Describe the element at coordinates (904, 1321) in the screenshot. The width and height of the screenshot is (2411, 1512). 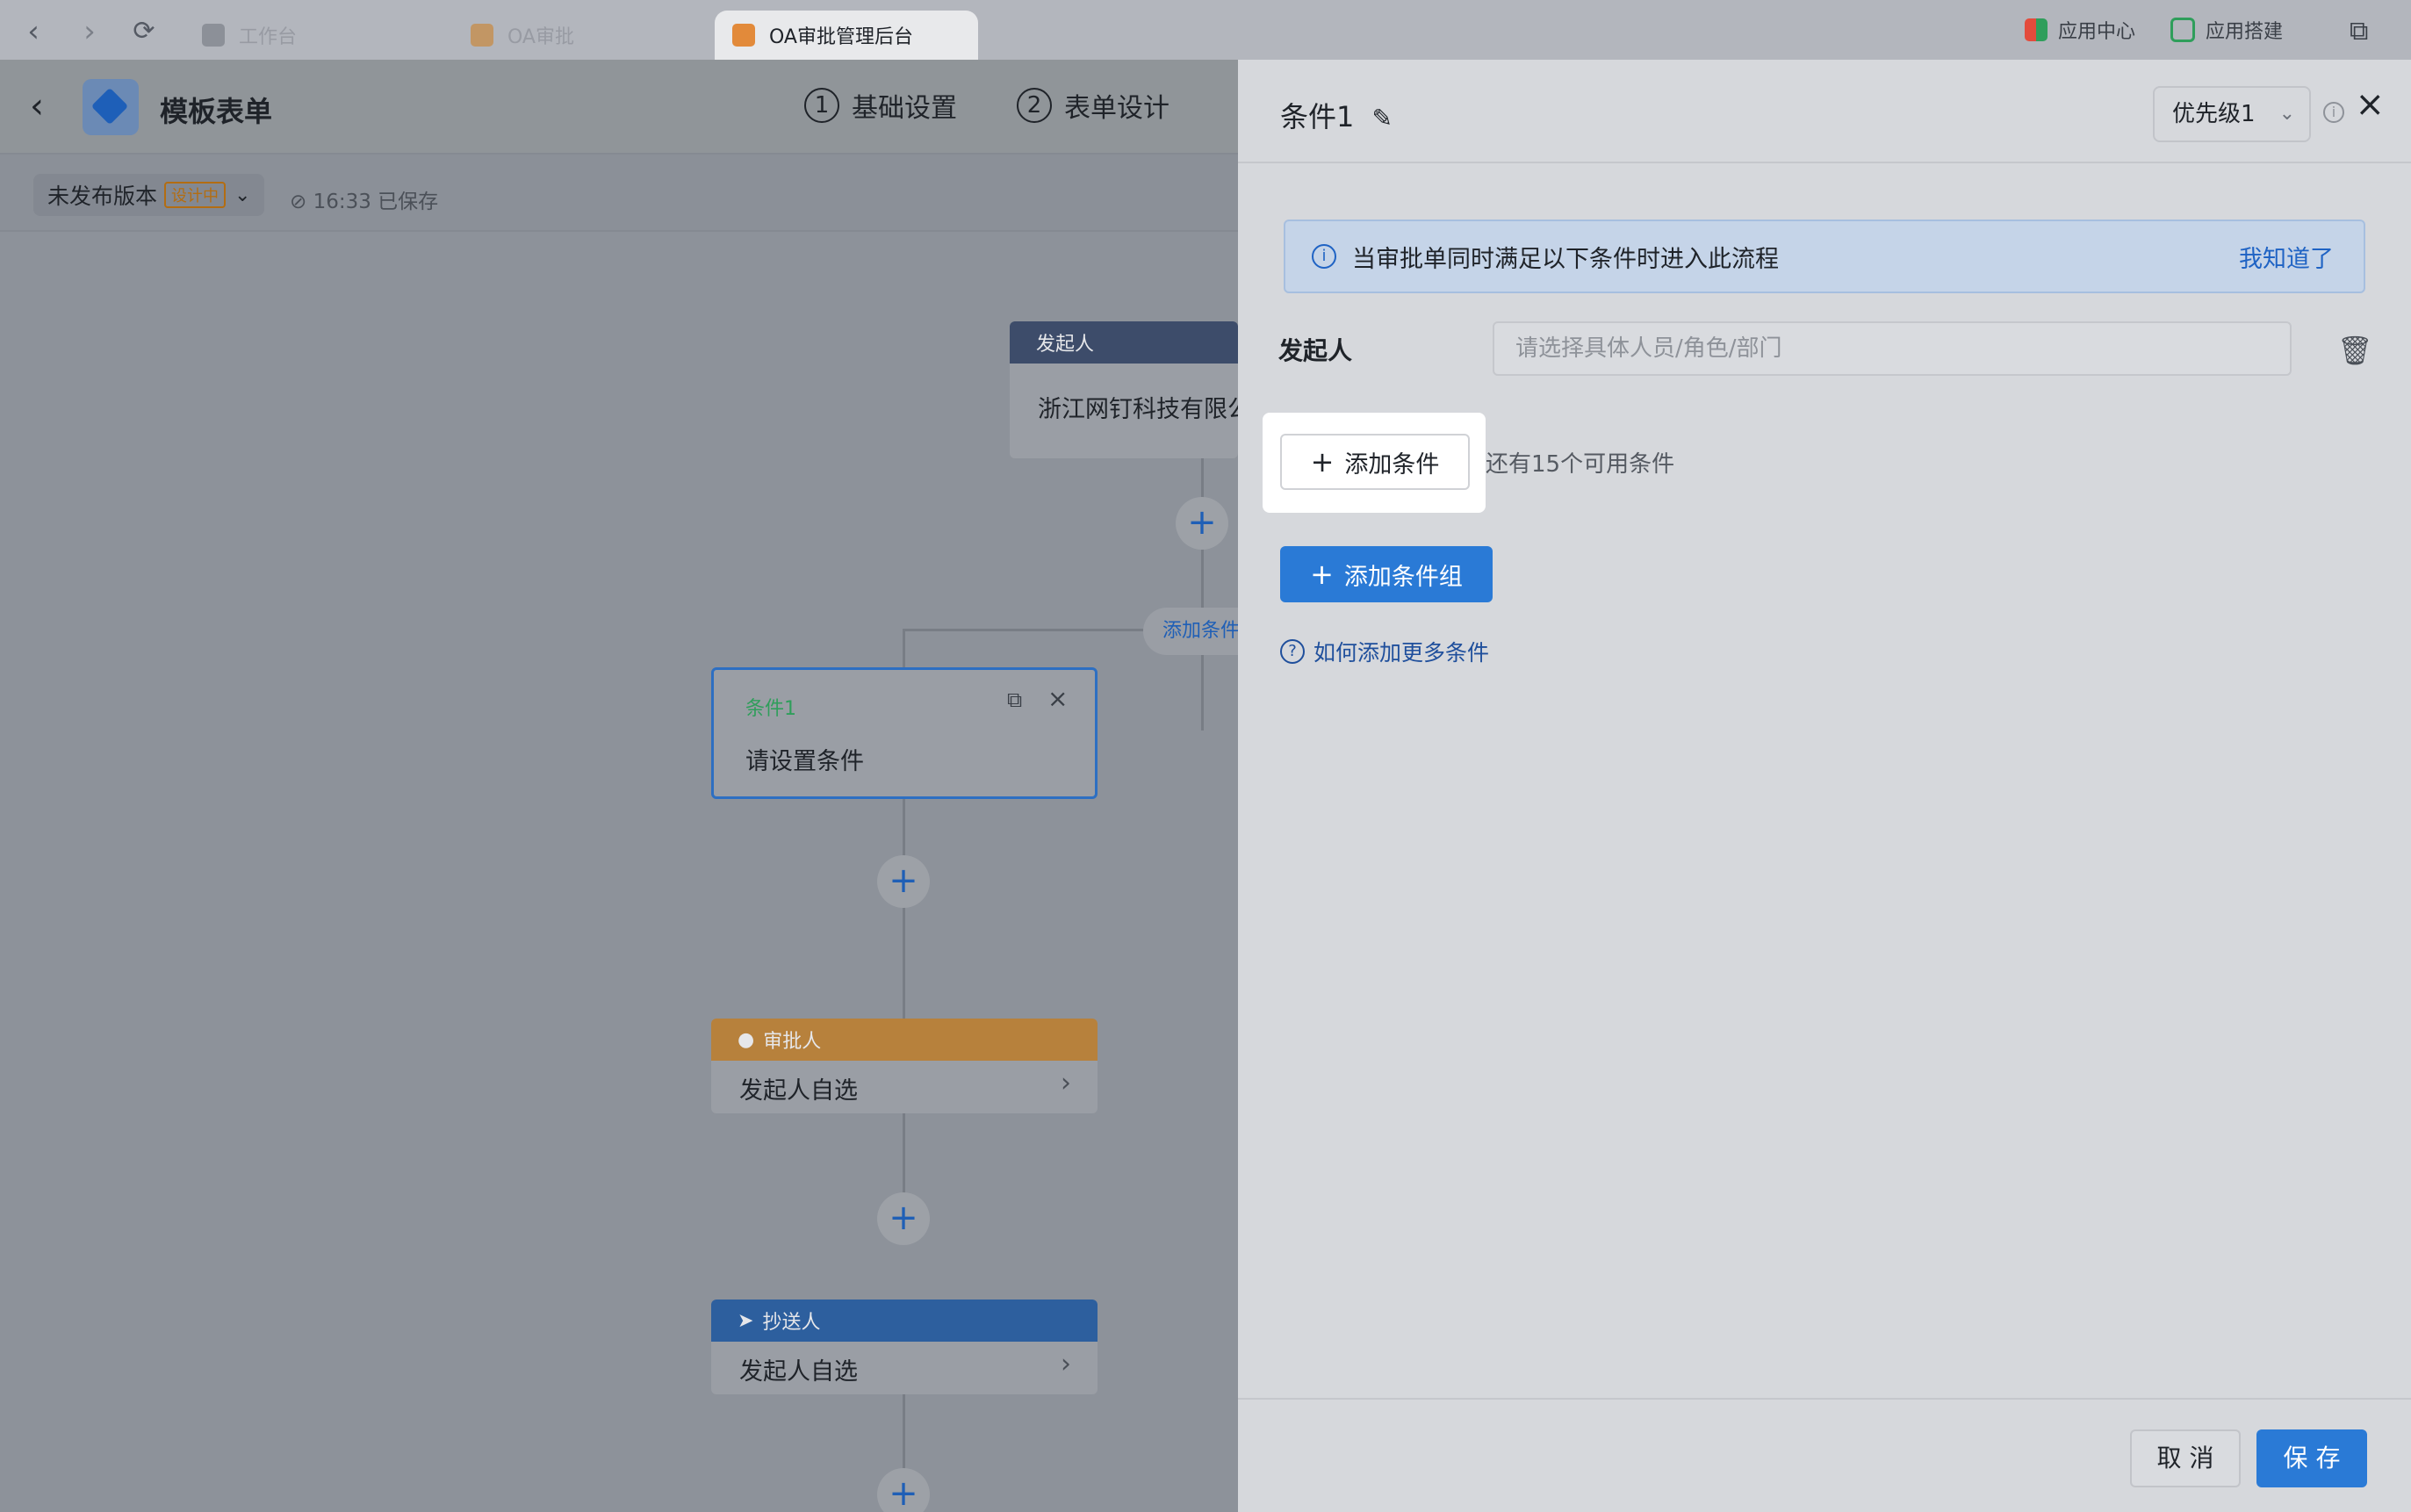
I see `node-header: ➤ 抄送人` at that location.